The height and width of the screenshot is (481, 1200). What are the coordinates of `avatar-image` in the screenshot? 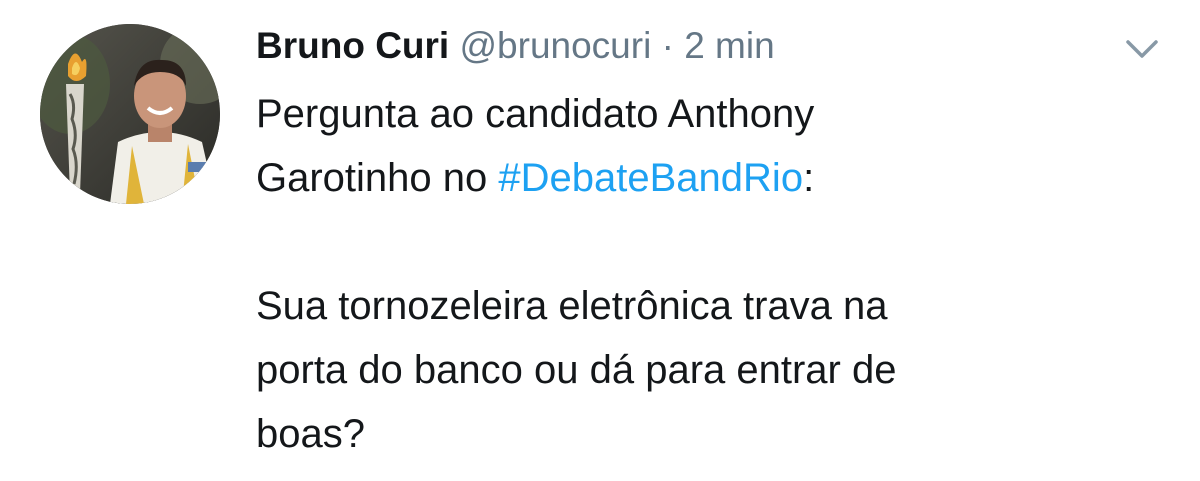 It's located at (130, 114).